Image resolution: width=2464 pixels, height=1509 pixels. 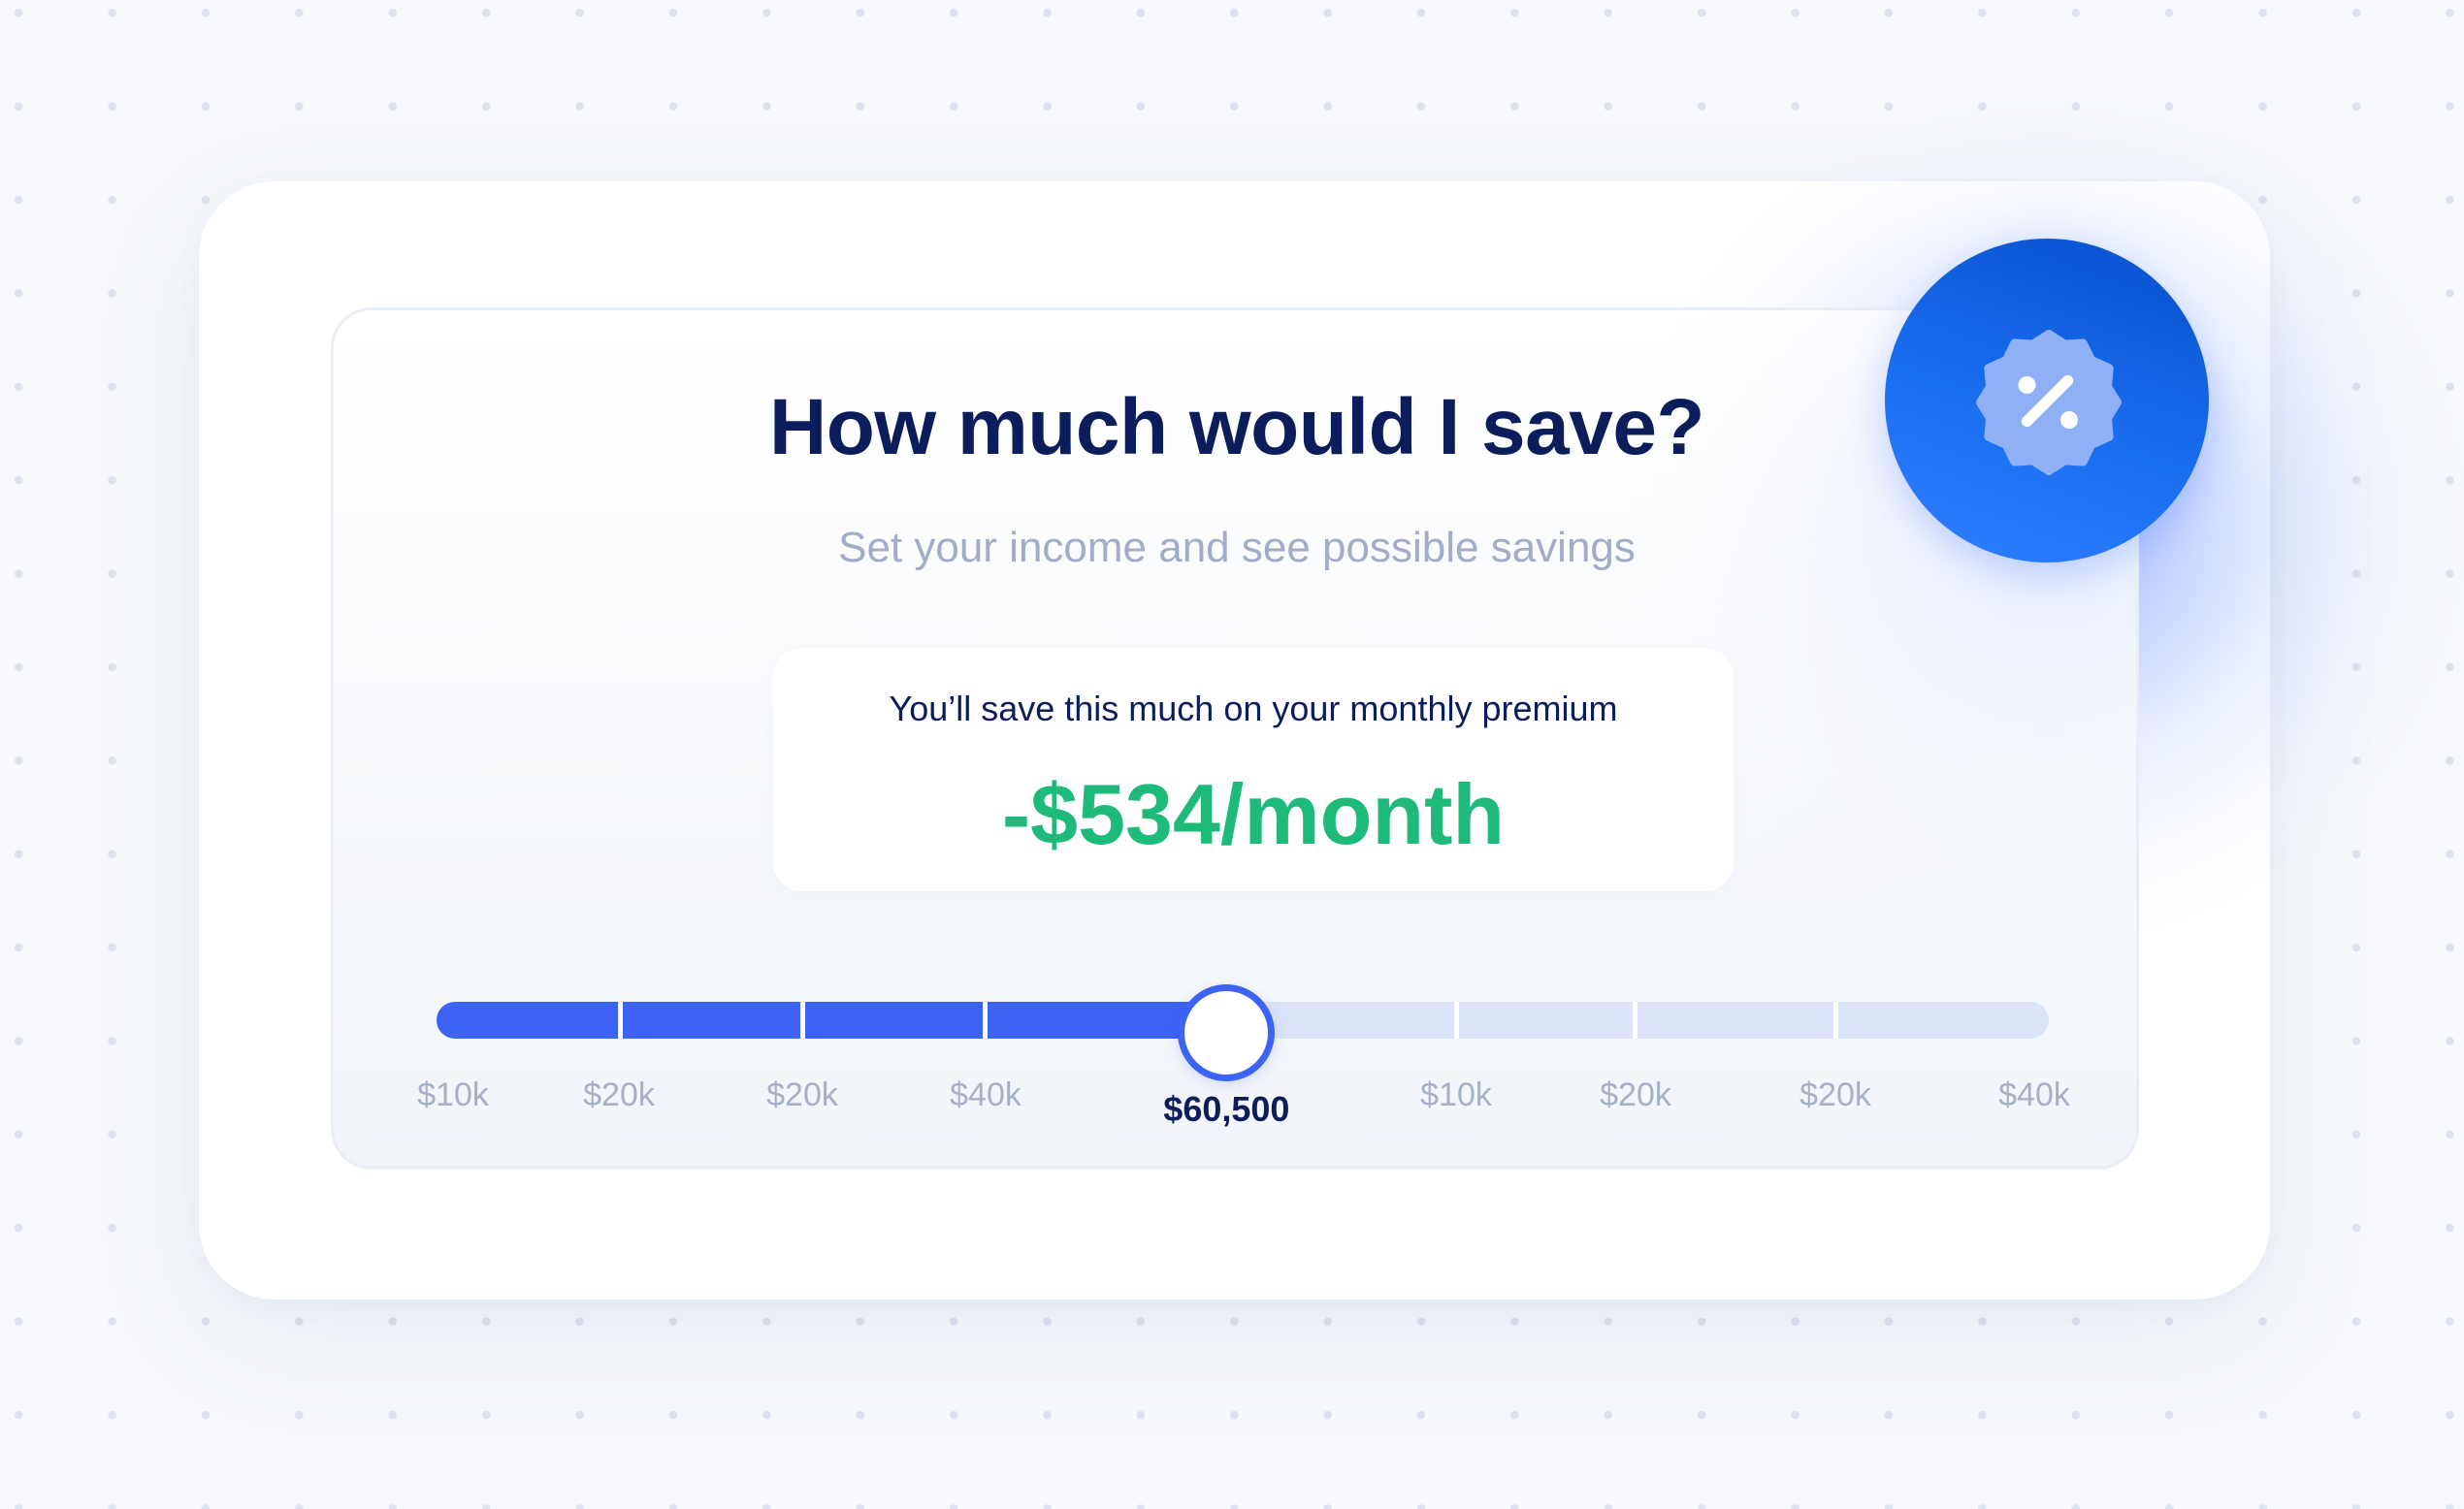 I want to click on discount-badge, so click(x=2047, y=401).